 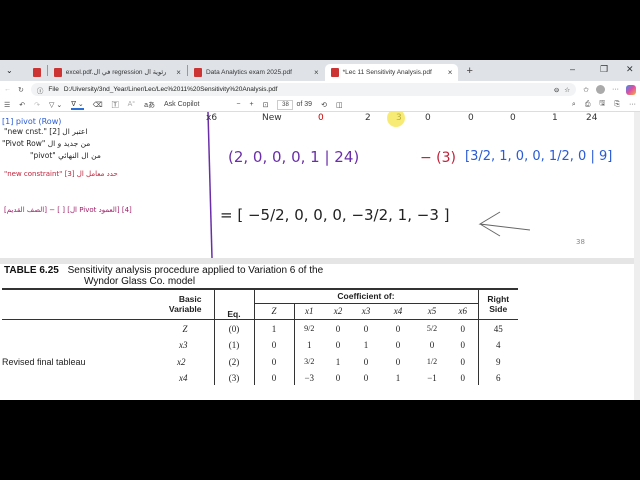 I want to click on url-prefix: File, so click(x=53, y=89).